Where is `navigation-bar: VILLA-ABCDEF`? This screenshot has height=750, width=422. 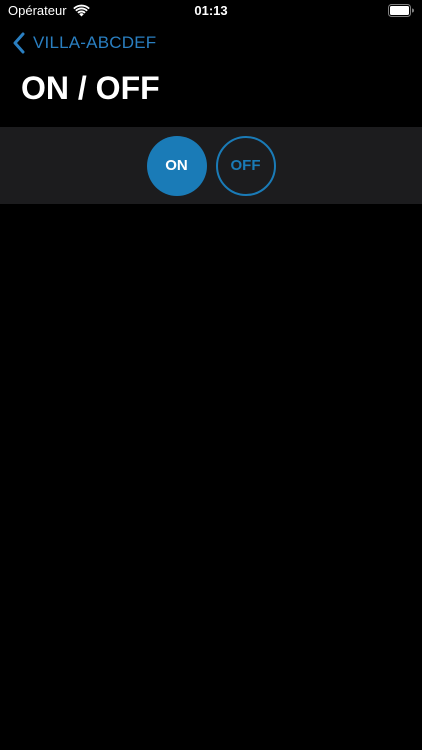
navigation-bar: VILLA-ABCDEF is located at coordinates (78, 43).